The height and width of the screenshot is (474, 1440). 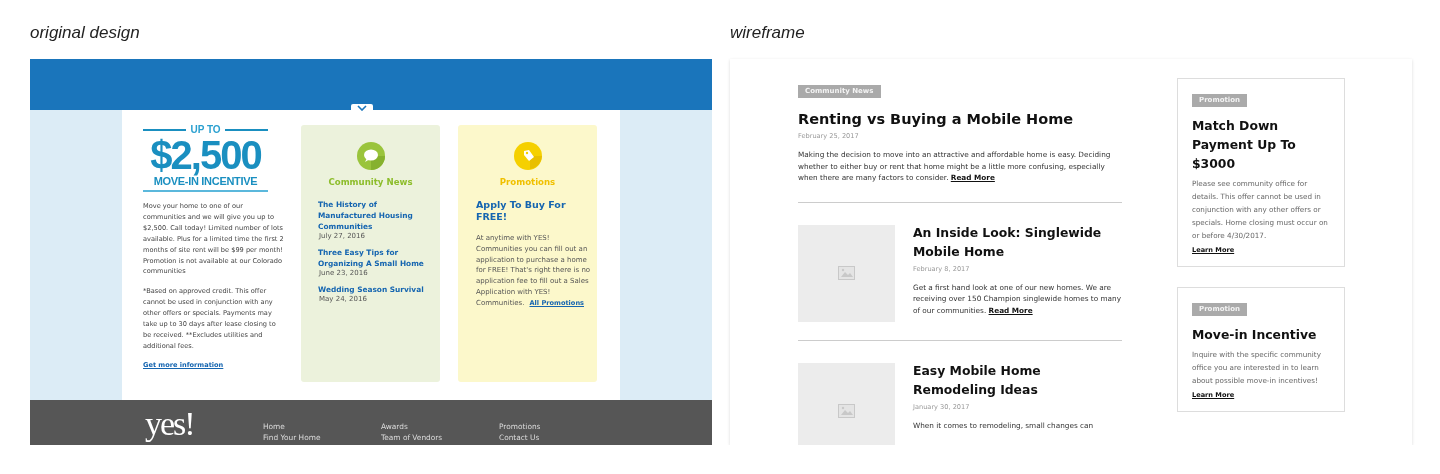 What do you see at coordinates (977, 380) in the screenshot?
I see `article-title: Easy Mobile Home Remodeling Ideas` at bounding box center [977, 380].